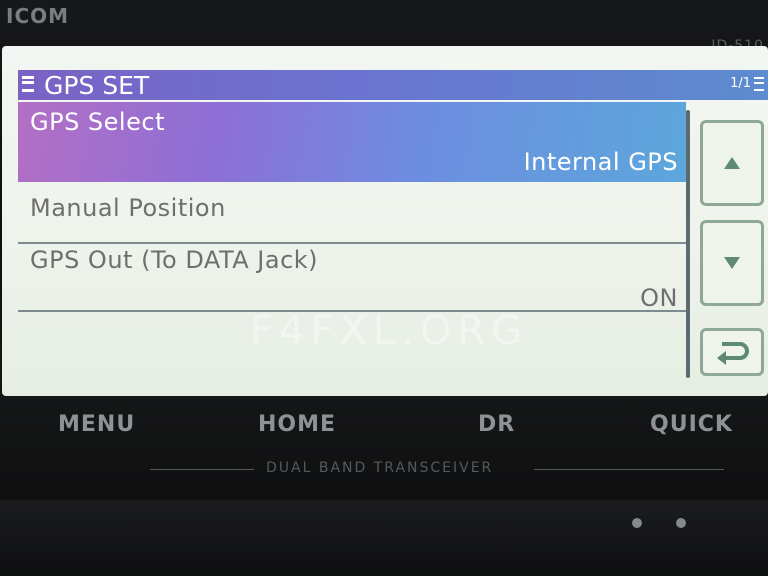  I want to click on scrollbar, so click(688, 244).